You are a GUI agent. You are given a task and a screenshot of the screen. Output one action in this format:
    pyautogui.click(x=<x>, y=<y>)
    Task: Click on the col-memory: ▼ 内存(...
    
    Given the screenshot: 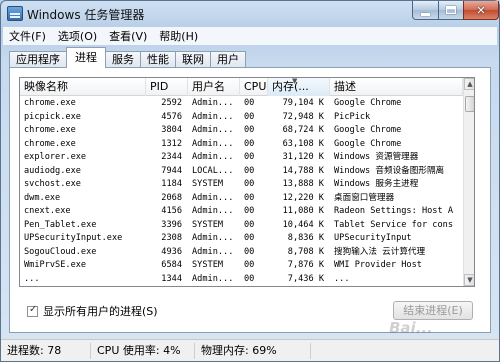 What is the action you would take?
    pyautogui.click(x=299, y=87)
    